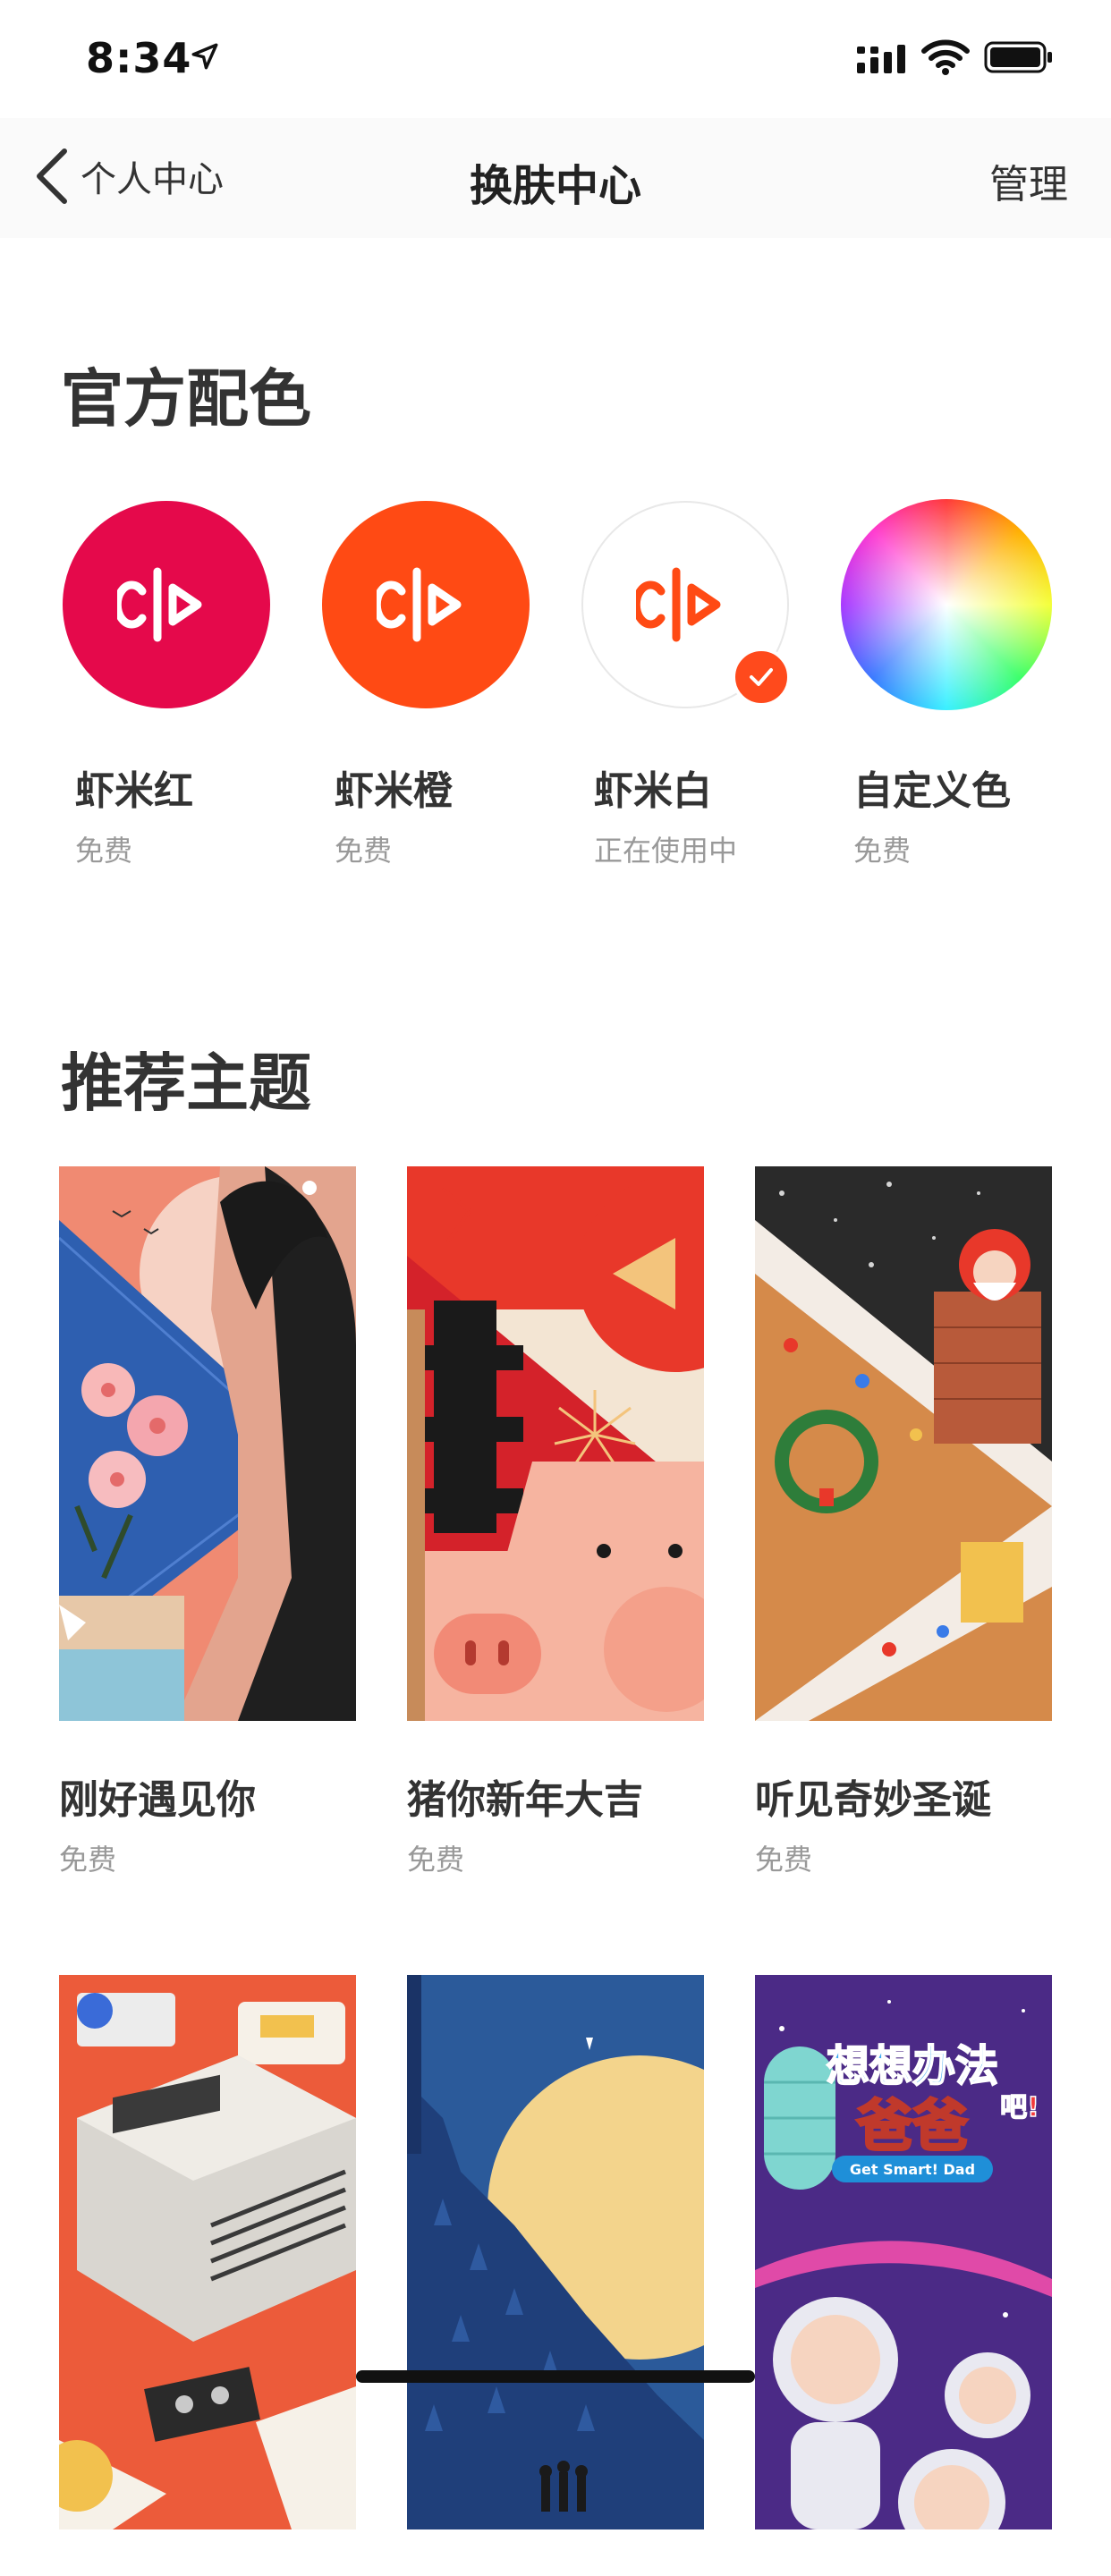  What do you see at coordinates (394, 791) in the screenshot?
I see `swatch-name: 虾米橙` at bounding box center [394, 791].